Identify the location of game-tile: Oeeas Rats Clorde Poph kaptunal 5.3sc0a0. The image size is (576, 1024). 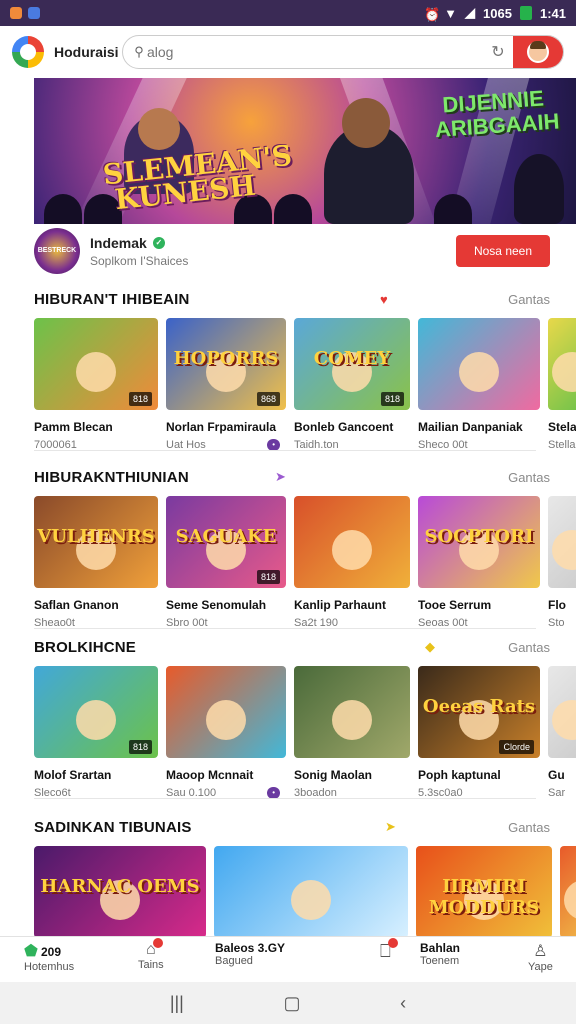
(479, 736).